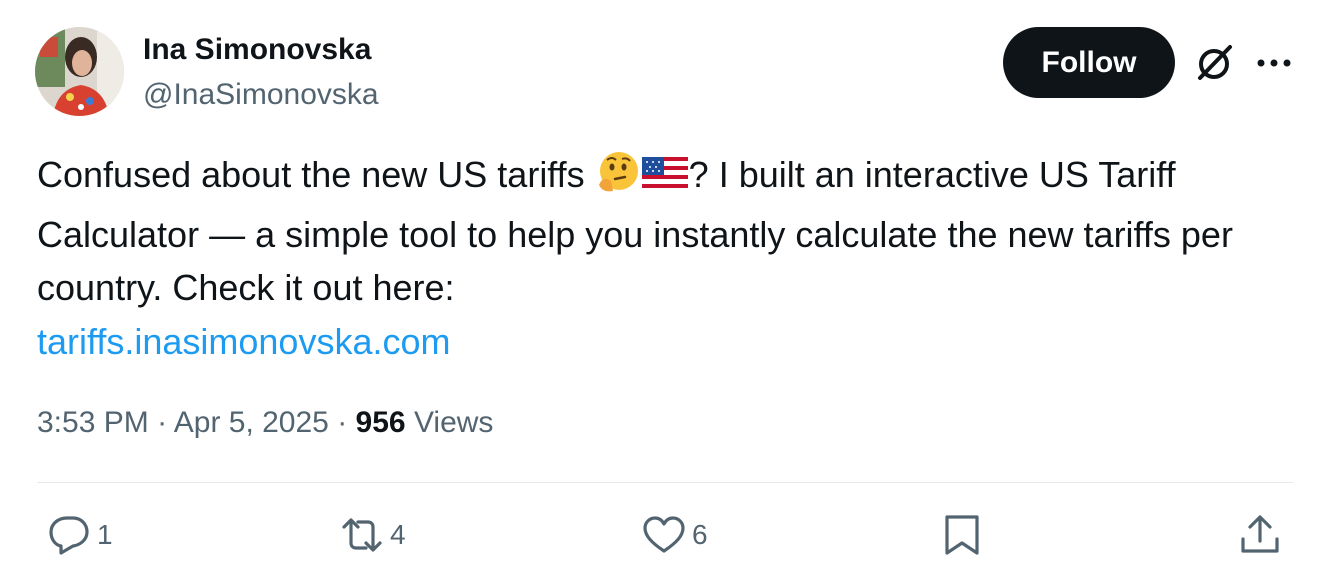 The width and height of the screenshot is (1328, 588). I want to click on heart-icon, so click(664, 534).